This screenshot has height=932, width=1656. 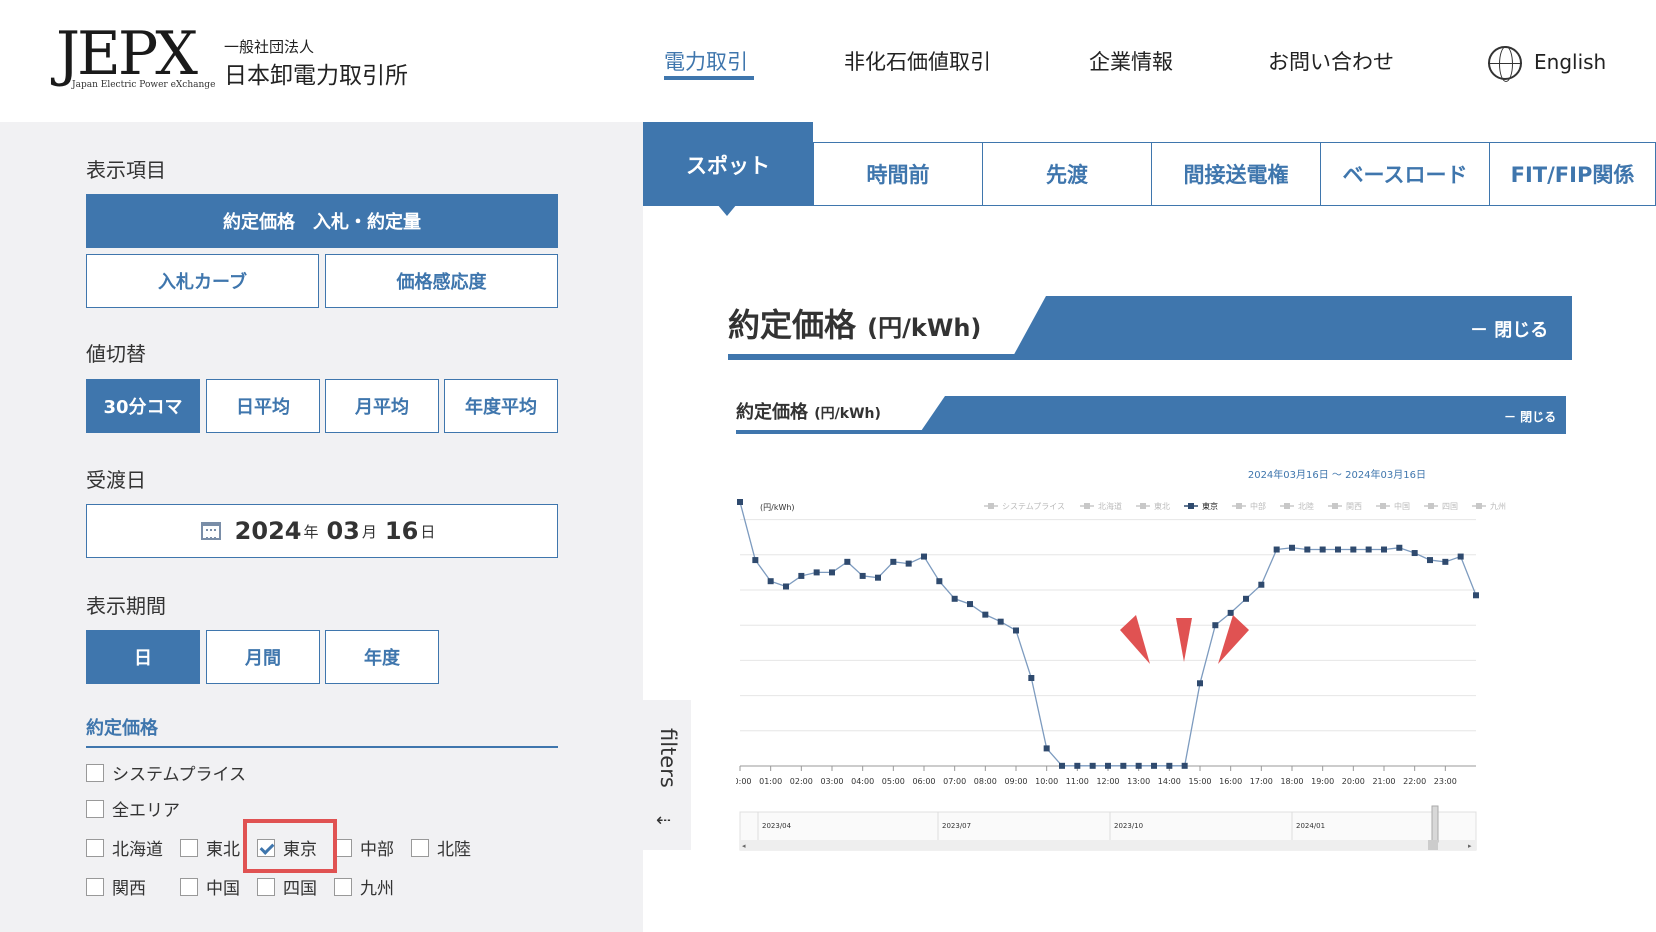 What do you see at coordinates (770, 781) in the screenshot?
I see `x-tick-label: 01:00` at bounding box center [770, 781].